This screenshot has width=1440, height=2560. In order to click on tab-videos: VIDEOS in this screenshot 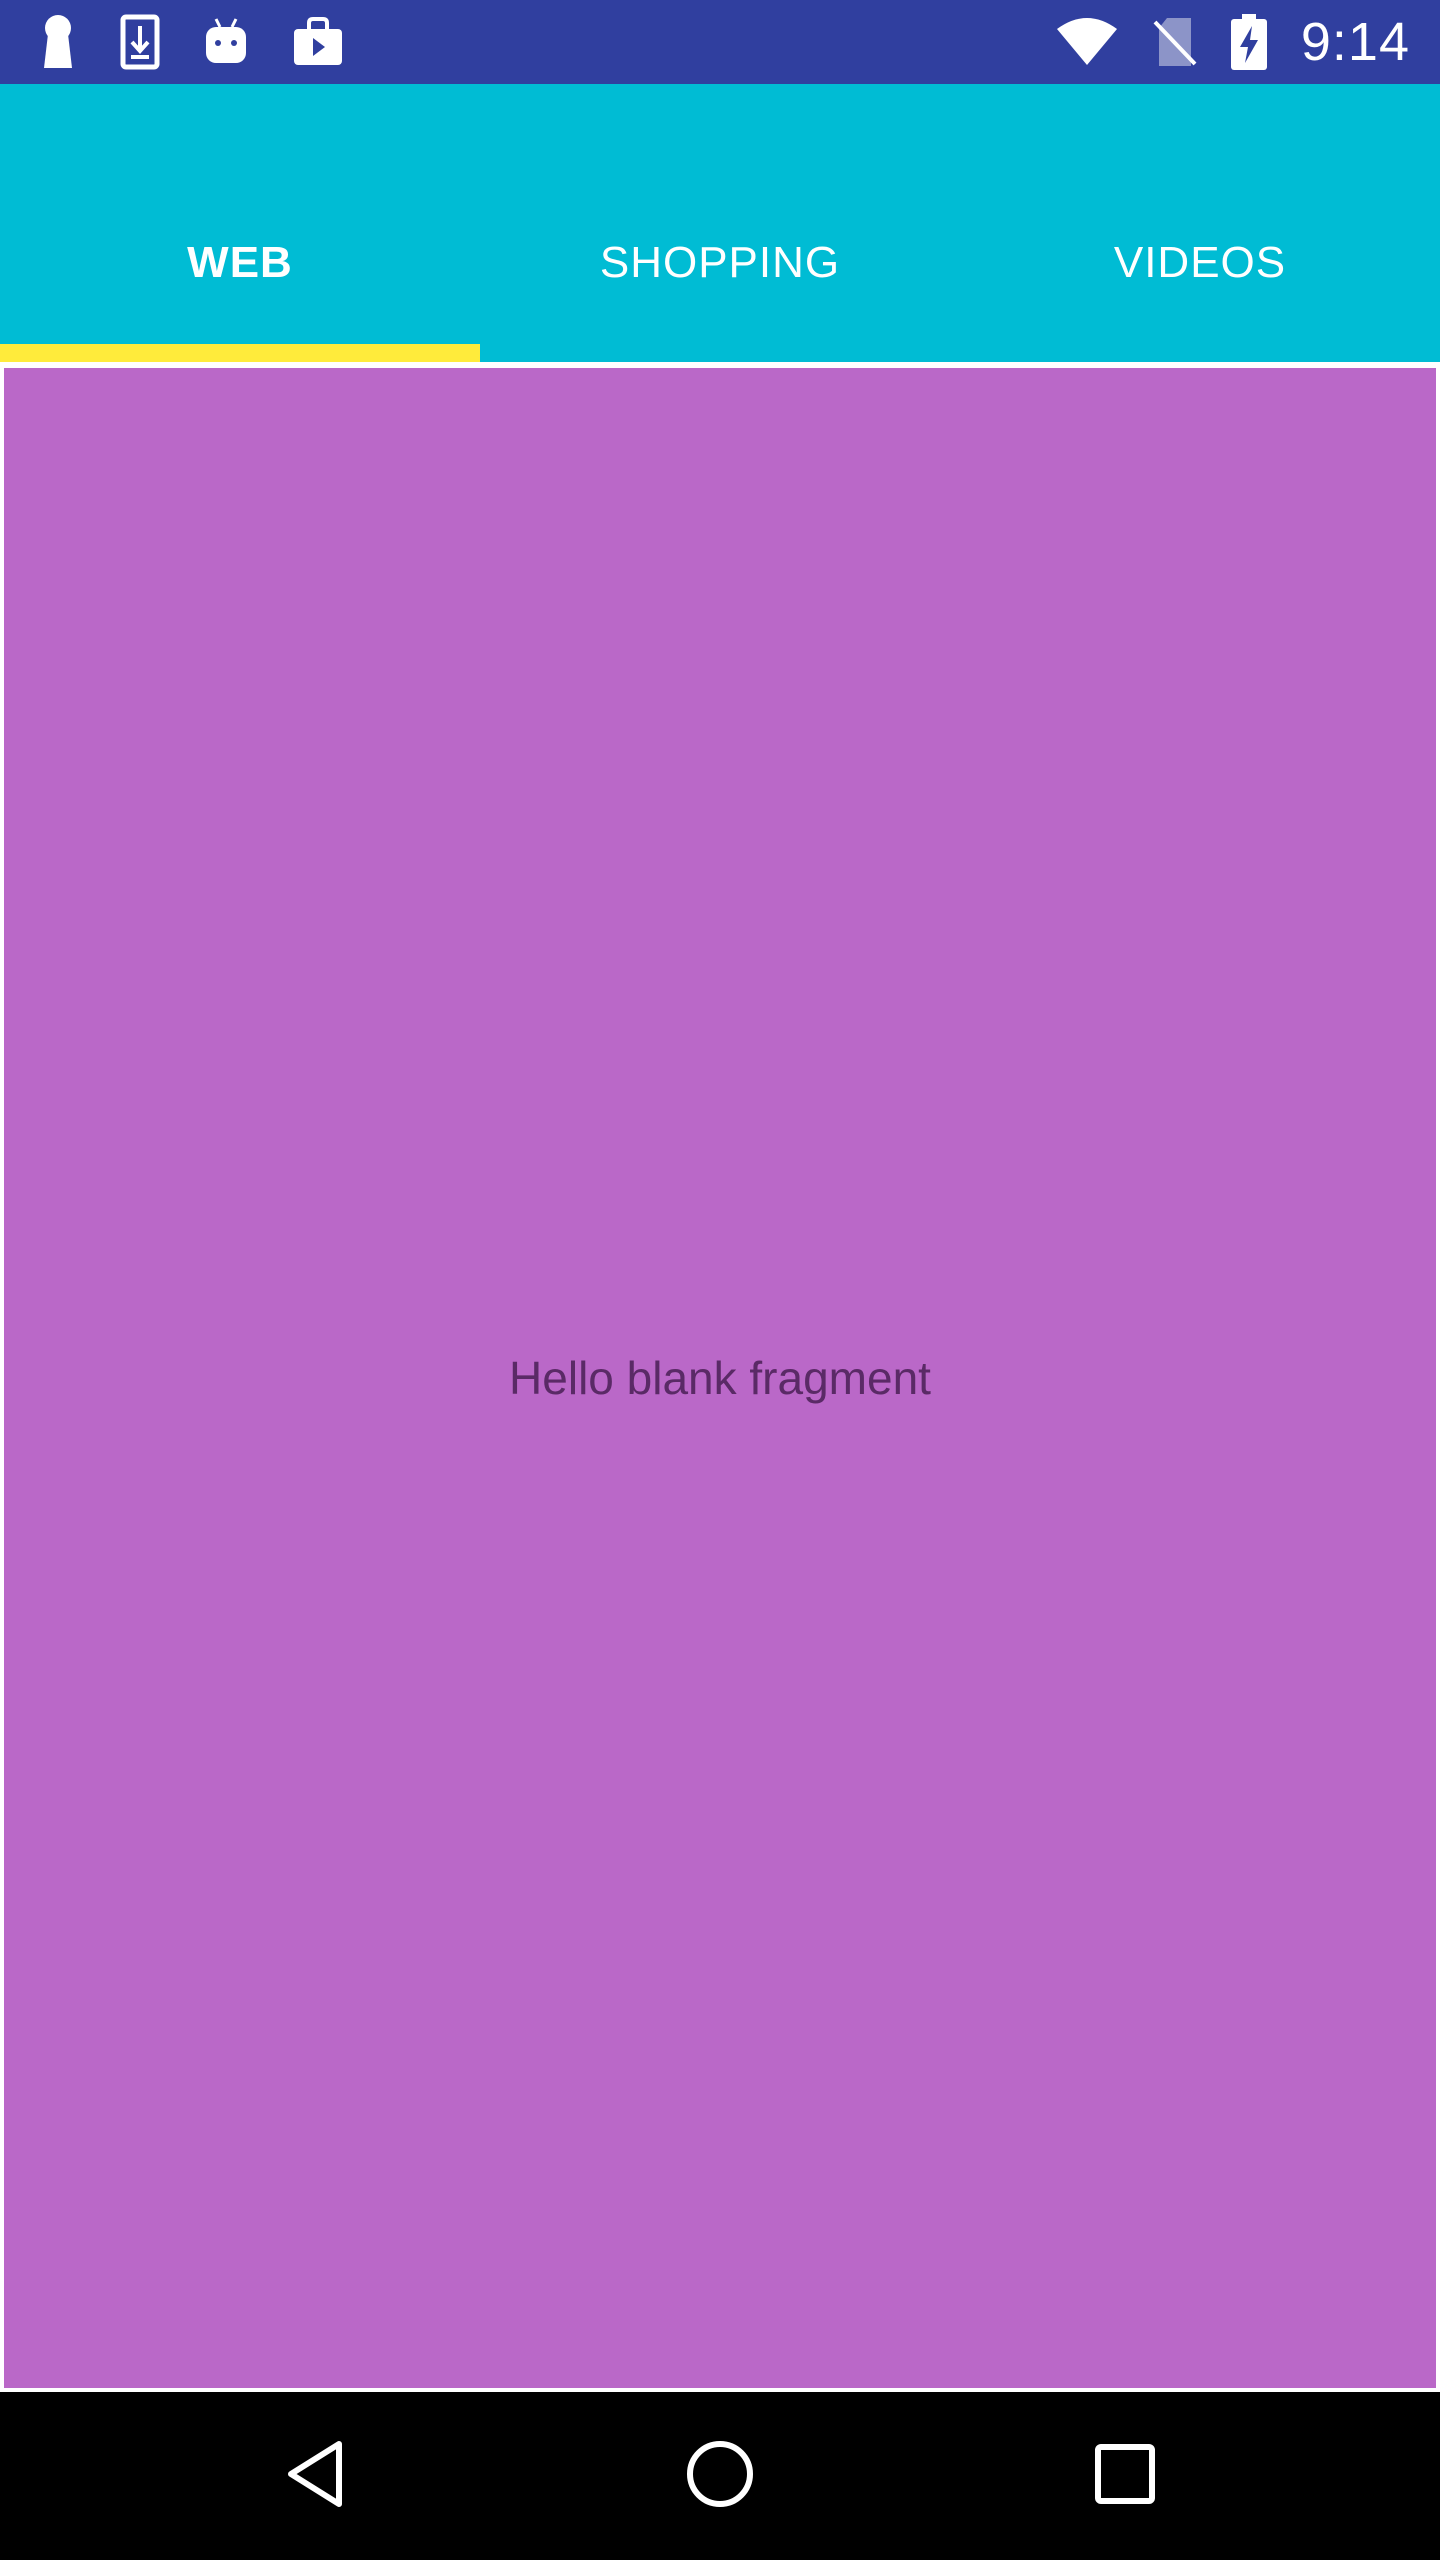, I will do `click(1200, 267)`.